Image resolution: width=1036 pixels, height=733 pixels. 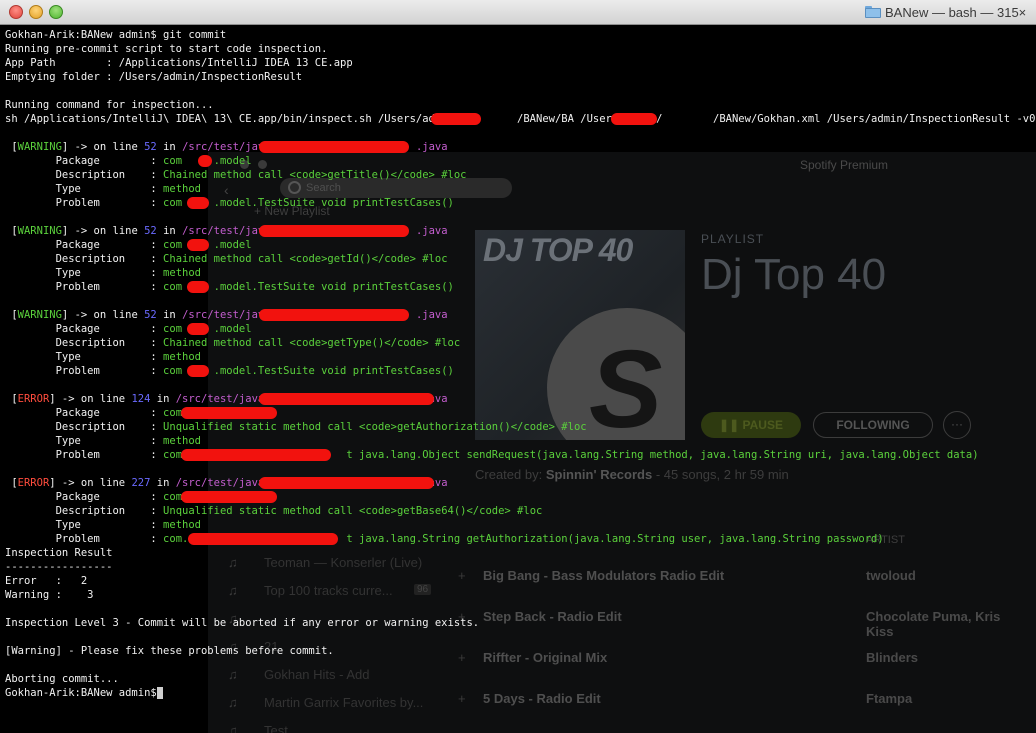 What do you see at coordinates (329, 728) in the screenshot?
I see `sidebar-playlist-item: ♫ Test` at bounding box center [329, 728].